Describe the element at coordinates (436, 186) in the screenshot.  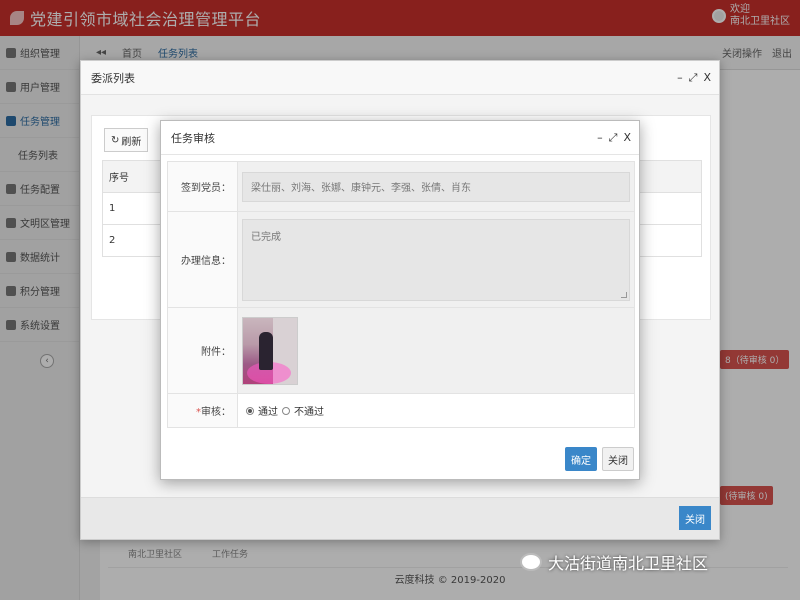
I see `checkin-members-field: 梁仕丽、刘海、张娜、康钟元、李强、张倩、肖东` at that location.